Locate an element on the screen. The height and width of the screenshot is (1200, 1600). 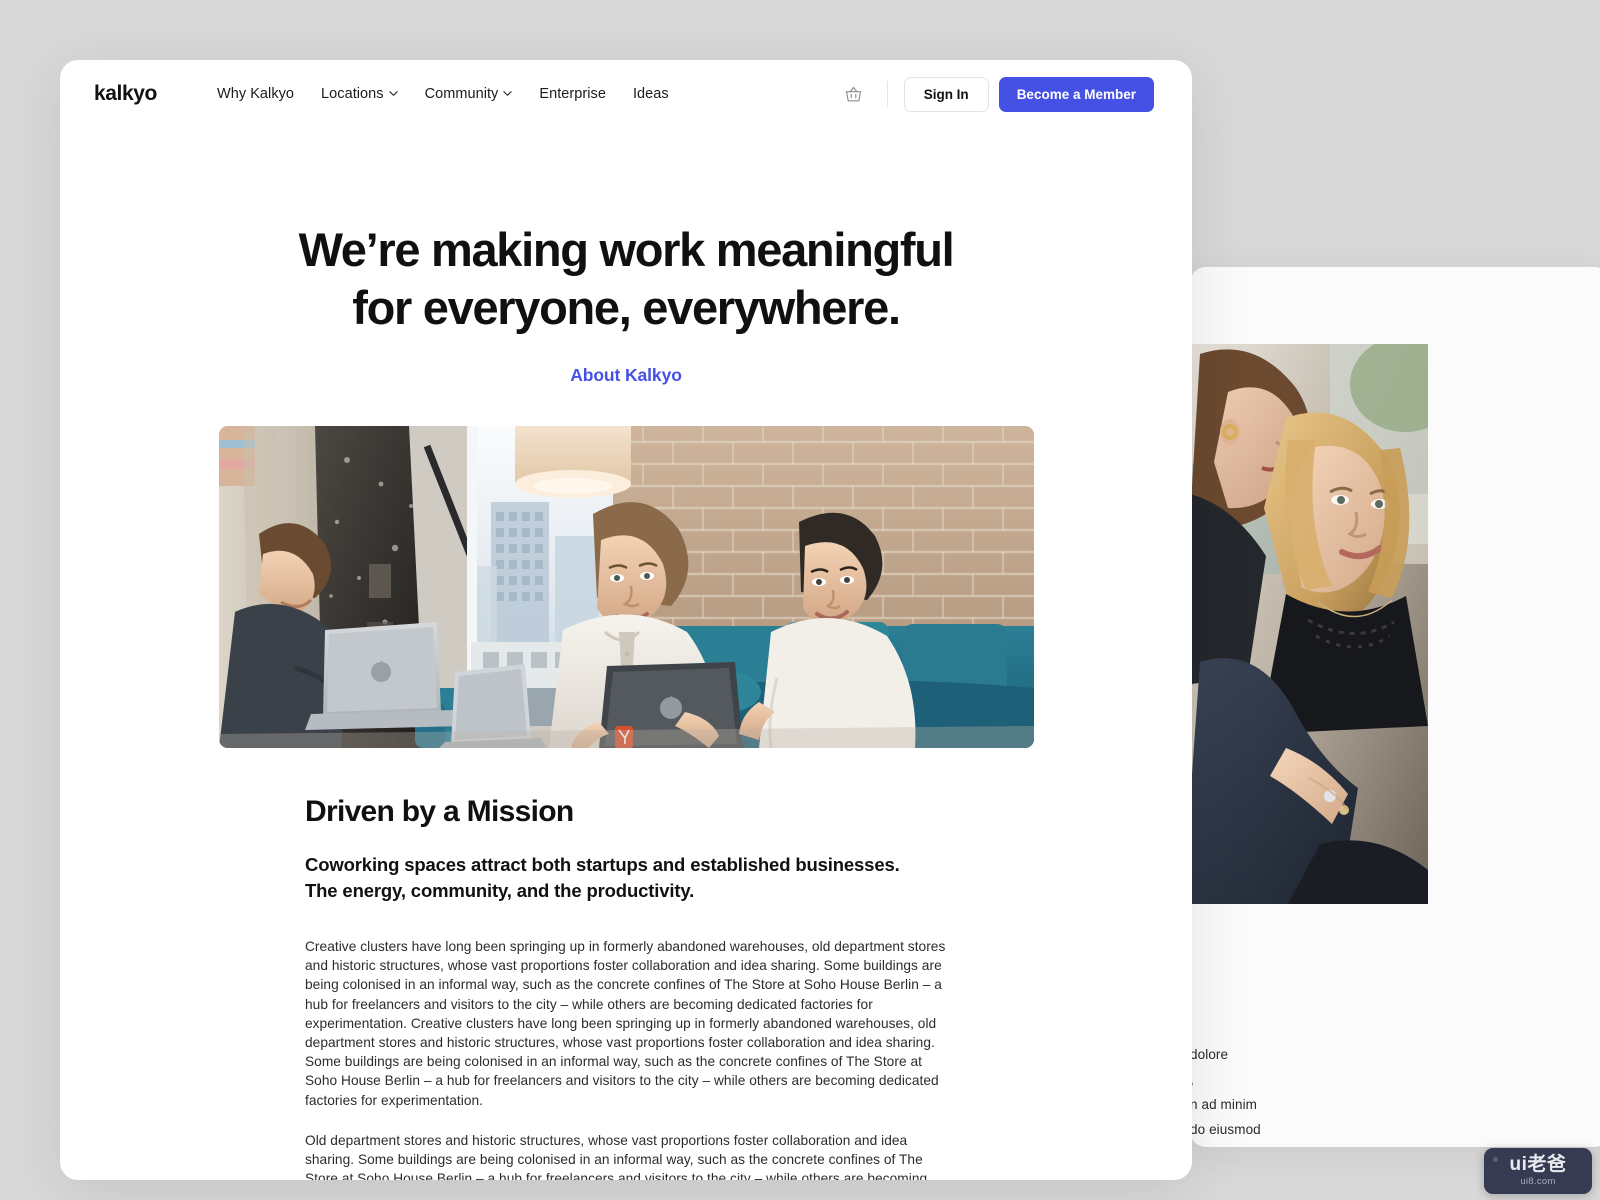
header-divider is located at coordinates (887, 94).